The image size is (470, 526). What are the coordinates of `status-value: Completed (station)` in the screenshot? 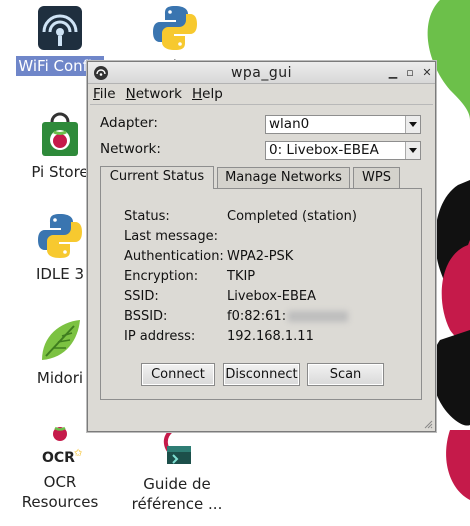 It's located at (292, 216).